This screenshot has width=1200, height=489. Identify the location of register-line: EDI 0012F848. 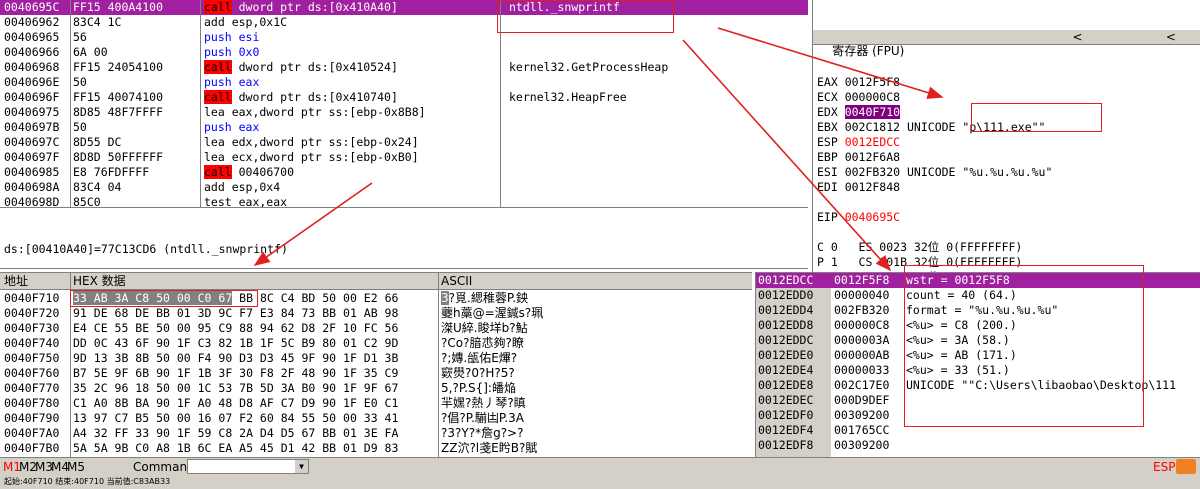
(1006, 187).